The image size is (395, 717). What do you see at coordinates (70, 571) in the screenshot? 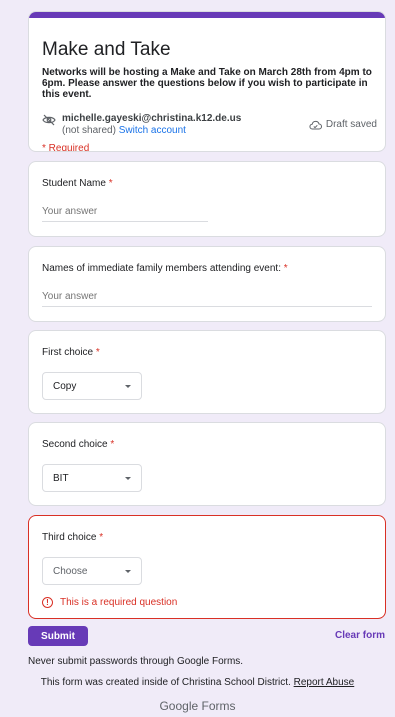
I see `dropdown-selected-value: Choose` at bounding box center [70, 571].